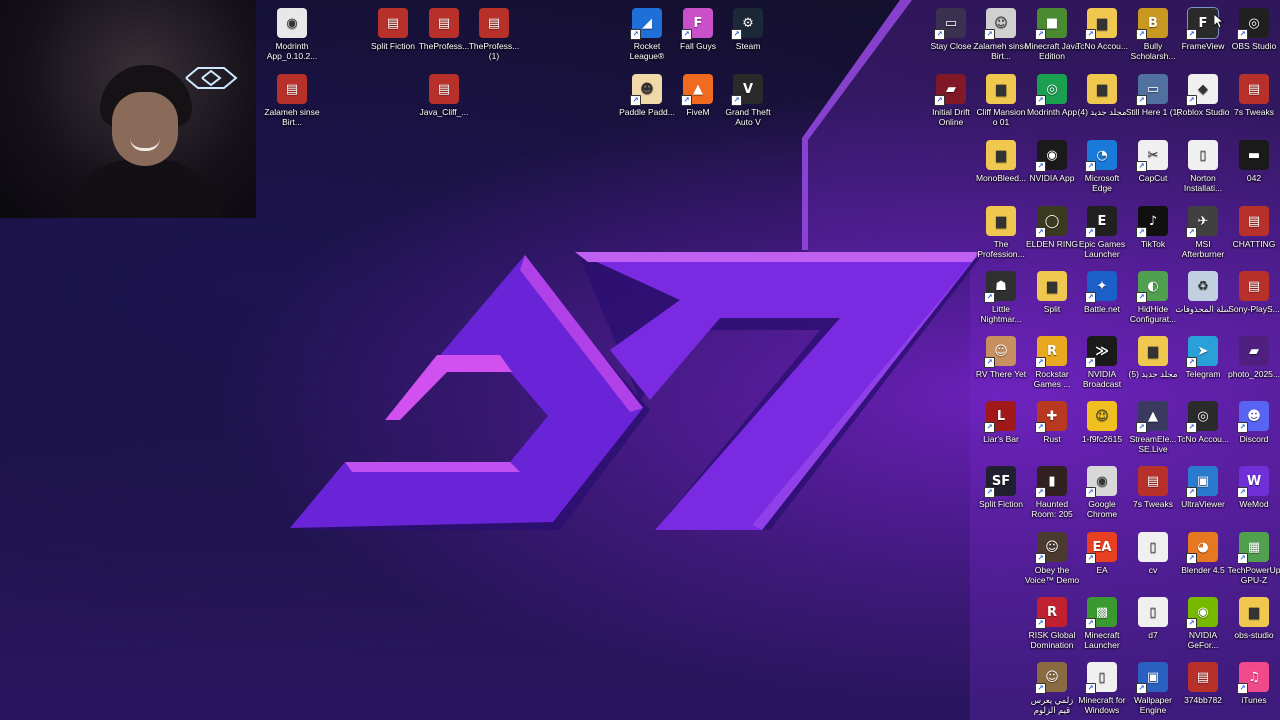  What do you see at coordinates (647, 23) in the screenshot?
I see `icon-glyph: ◢` at bounding box center [647, 23].